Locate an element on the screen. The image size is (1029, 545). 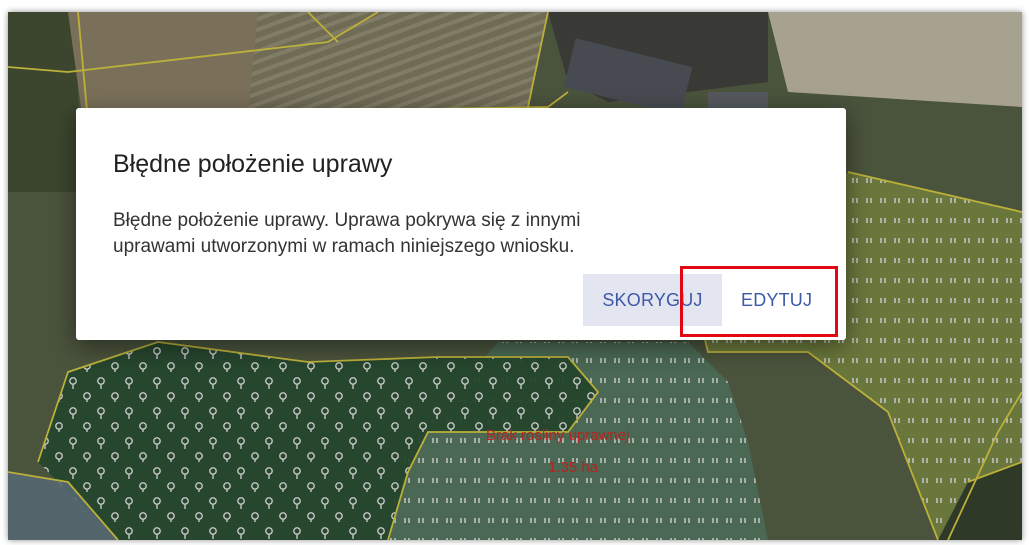
parcel-area-label: 1.35 ha is located at coordinates (573, 467).